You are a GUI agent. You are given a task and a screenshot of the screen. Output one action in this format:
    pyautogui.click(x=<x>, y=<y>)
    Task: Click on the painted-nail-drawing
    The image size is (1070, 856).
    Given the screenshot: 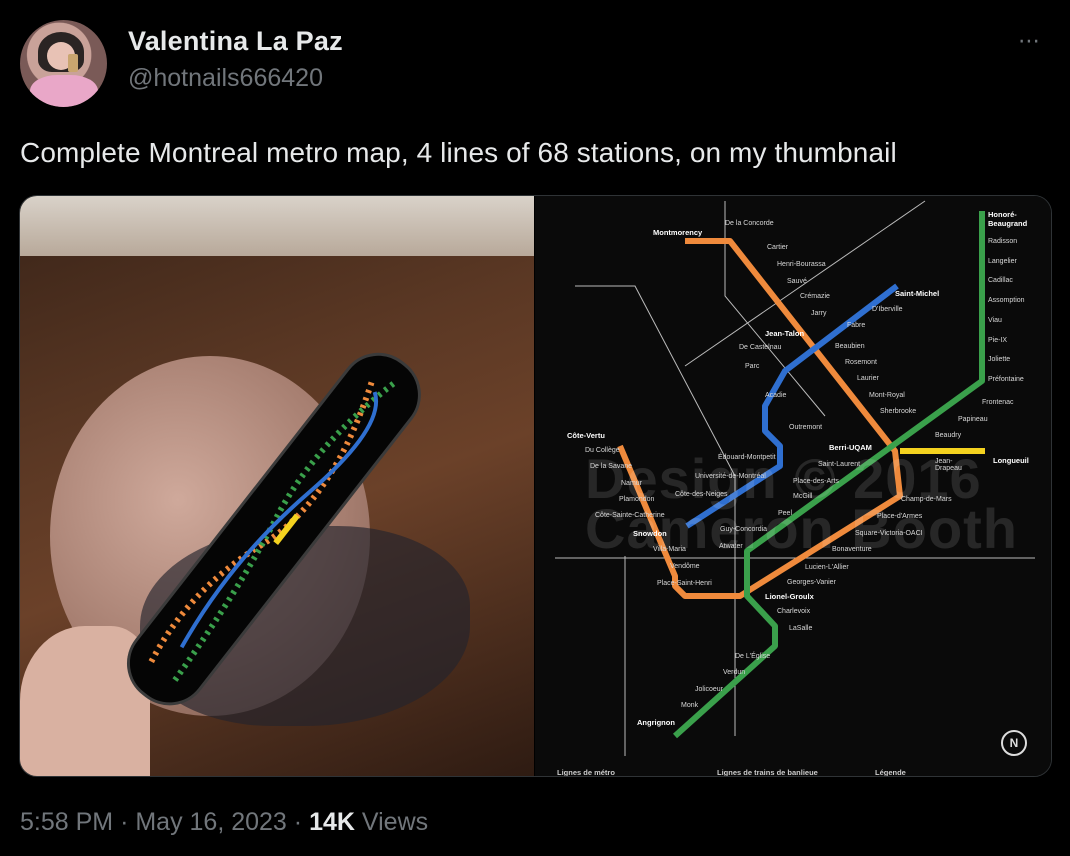 What is the action you would take?
    pyautogui.click(x=273, y=529)
    